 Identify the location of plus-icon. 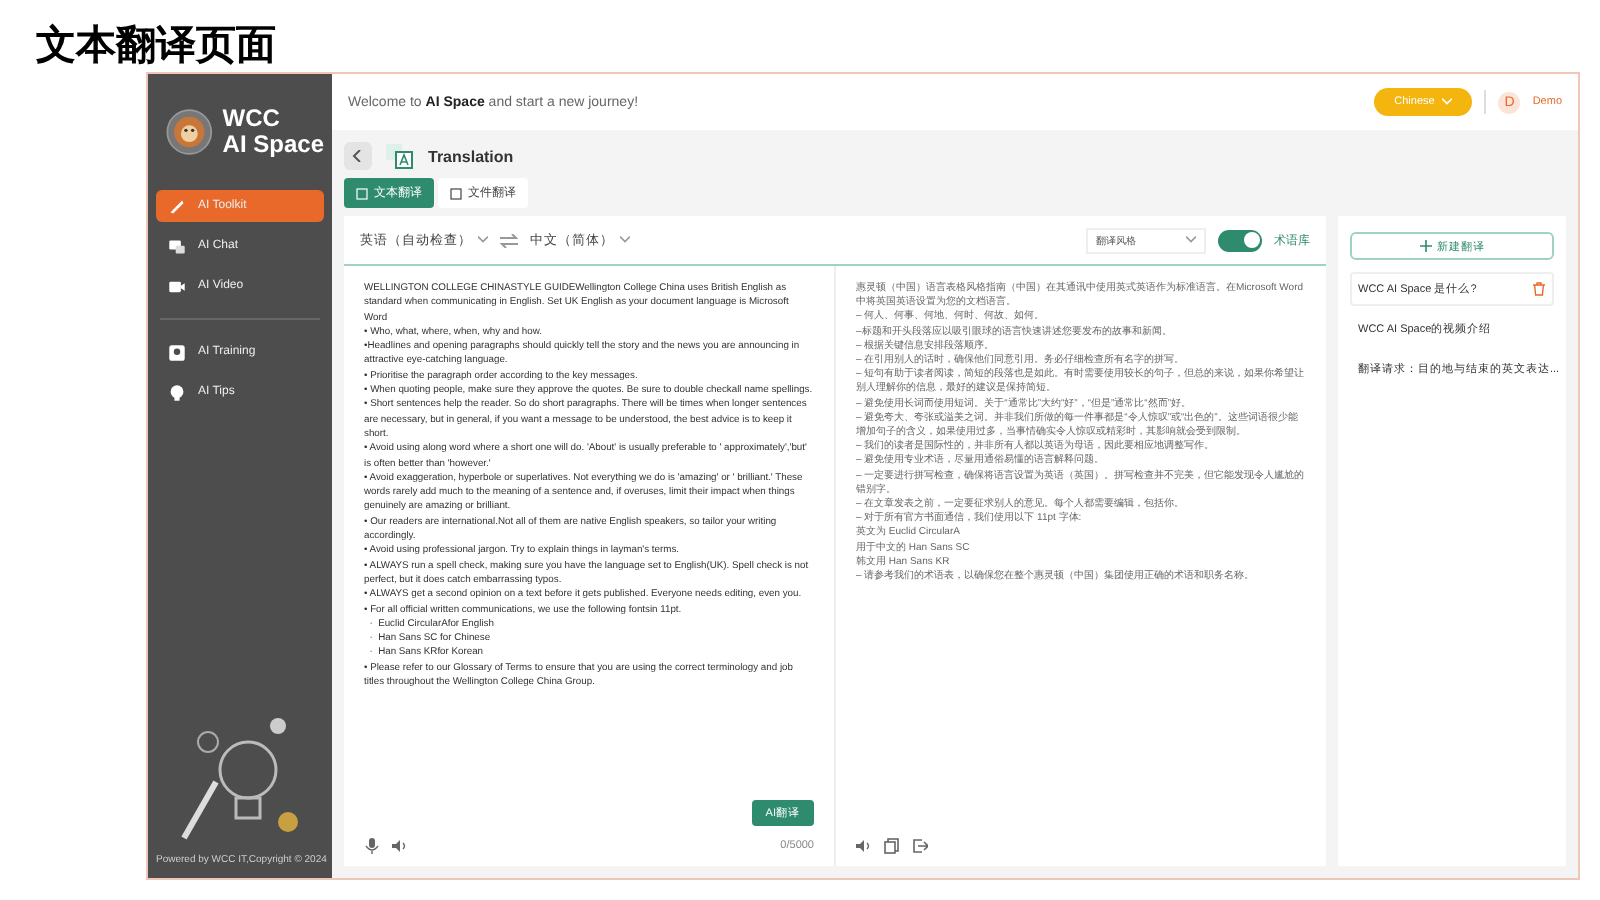
(1425, 246).